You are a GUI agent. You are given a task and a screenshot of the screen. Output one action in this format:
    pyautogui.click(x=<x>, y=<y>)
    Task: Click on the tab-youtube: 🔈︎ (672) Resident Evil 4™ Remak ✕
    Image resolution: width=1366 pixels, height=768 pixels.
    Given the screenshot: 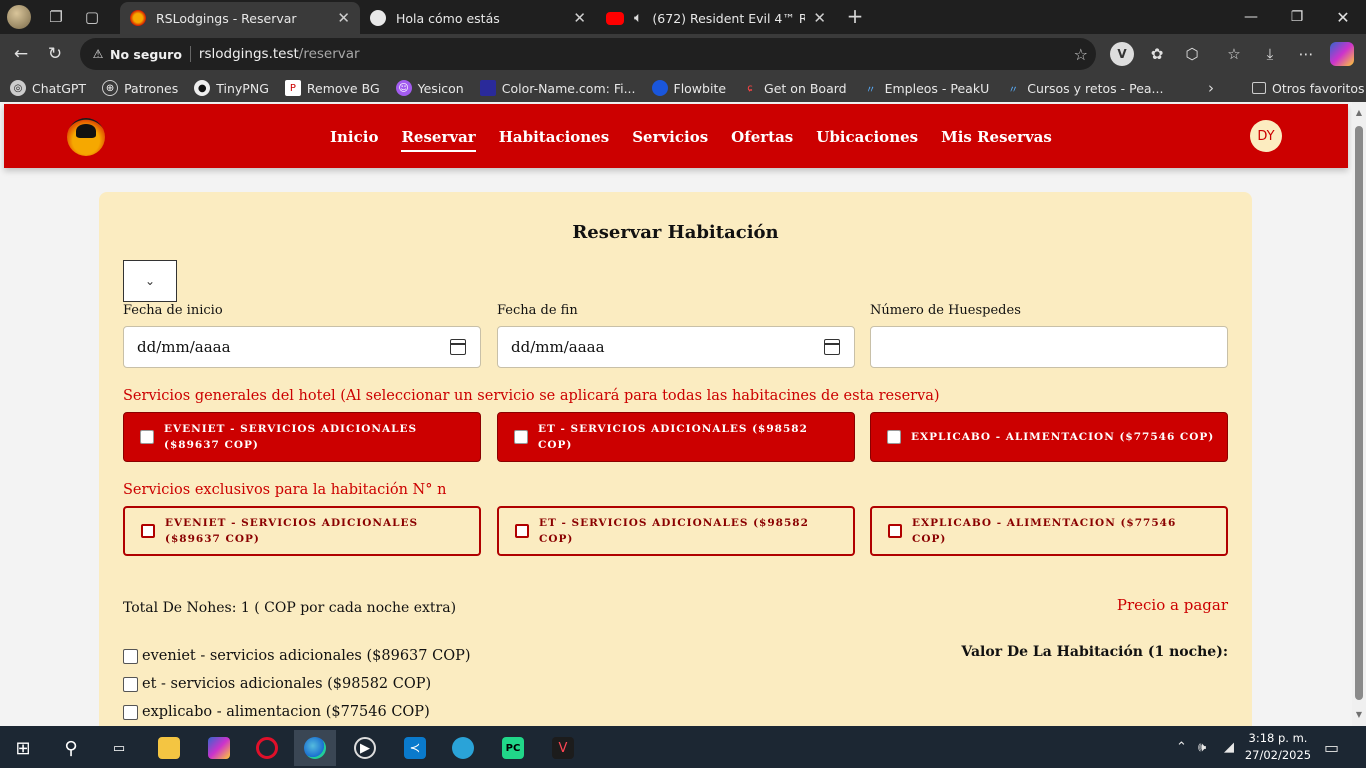 What is the action you would take?
    pyautogui.click(x=716, y=18)
    